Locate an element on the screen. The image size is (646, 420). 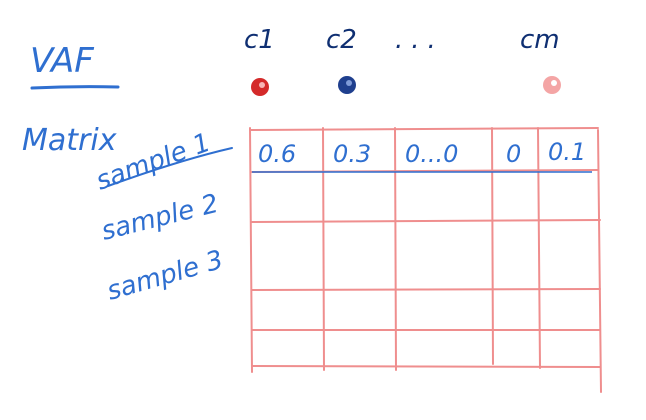
cell-sample-1-cm: 0.1 is located at coordinates (567, 152).